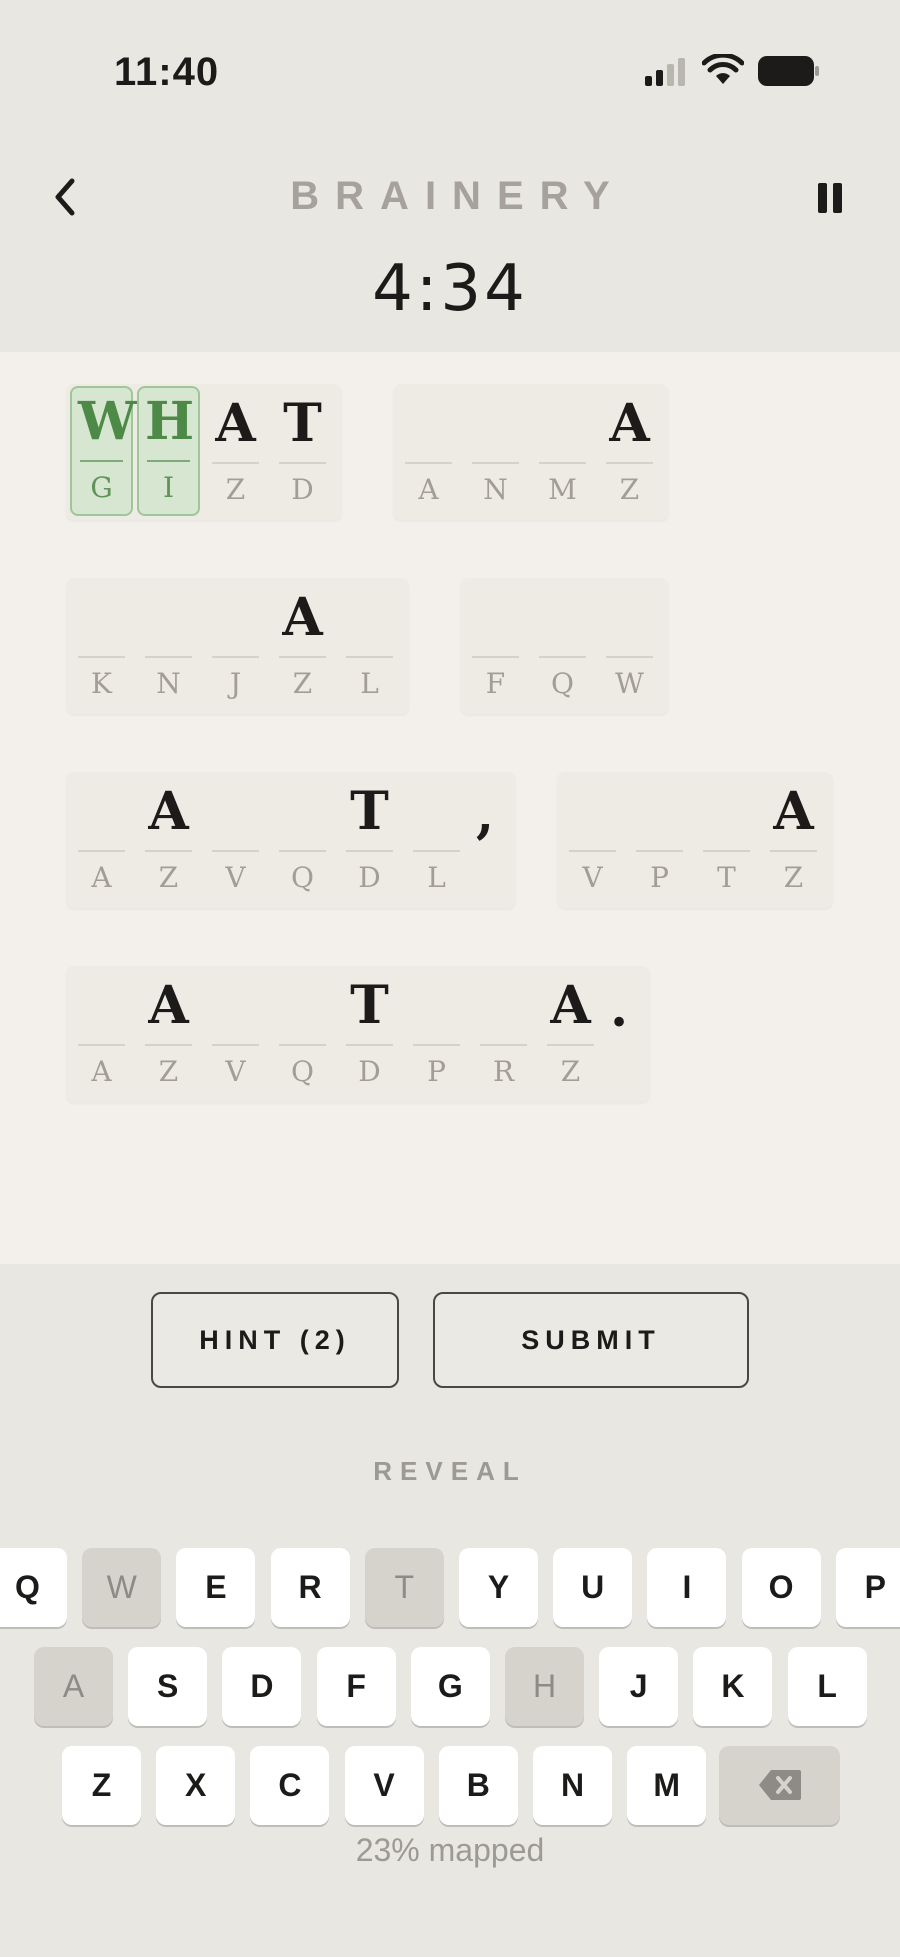  Describe the element at coordinates (168, 487) in the screenshot. I see `cipher-letter: I` at that location.